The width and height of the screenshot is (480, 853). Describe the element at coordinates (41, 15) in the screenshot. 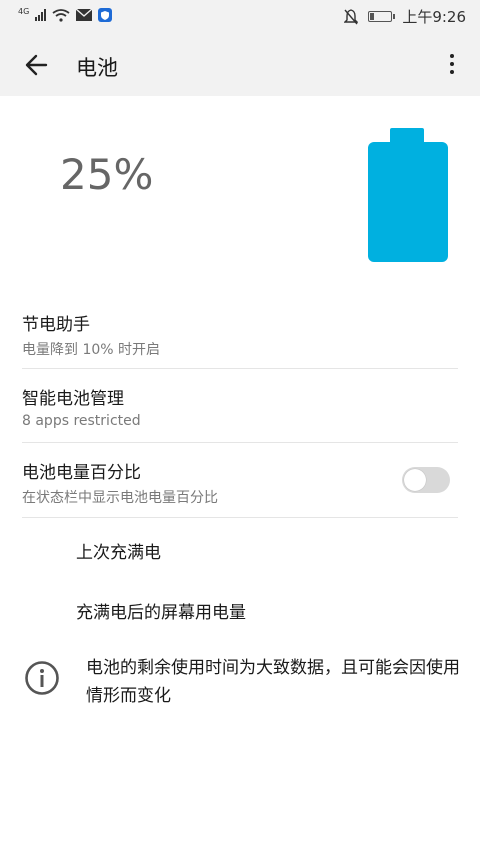

I see `signal-icon` at that location.